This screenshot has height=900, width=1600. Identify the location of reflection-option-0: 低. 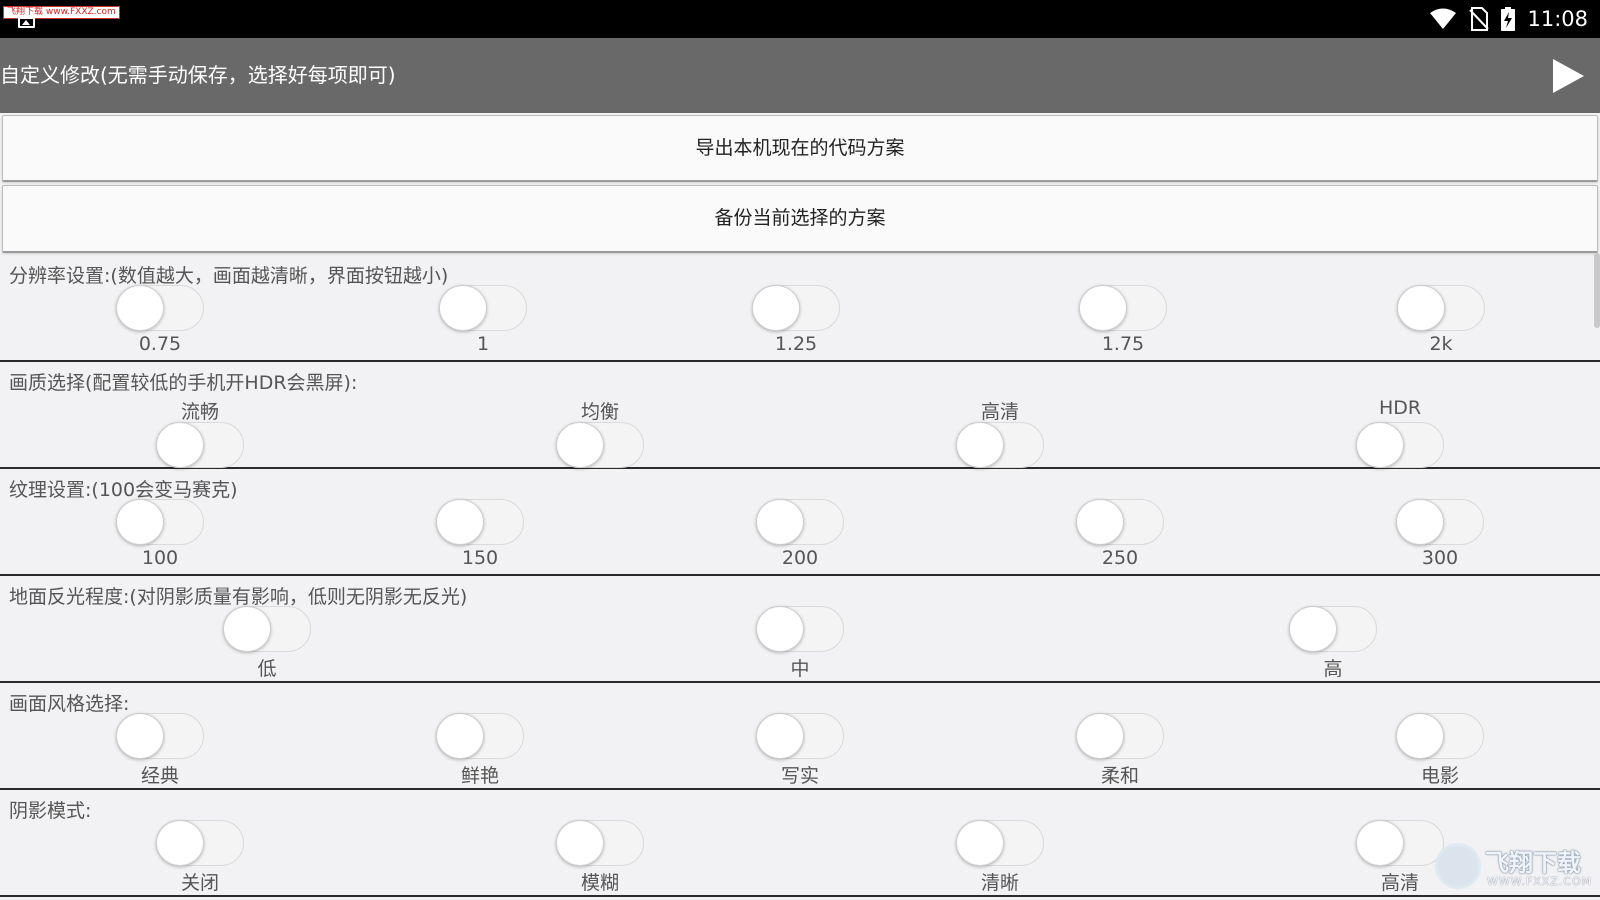
(267, 629).